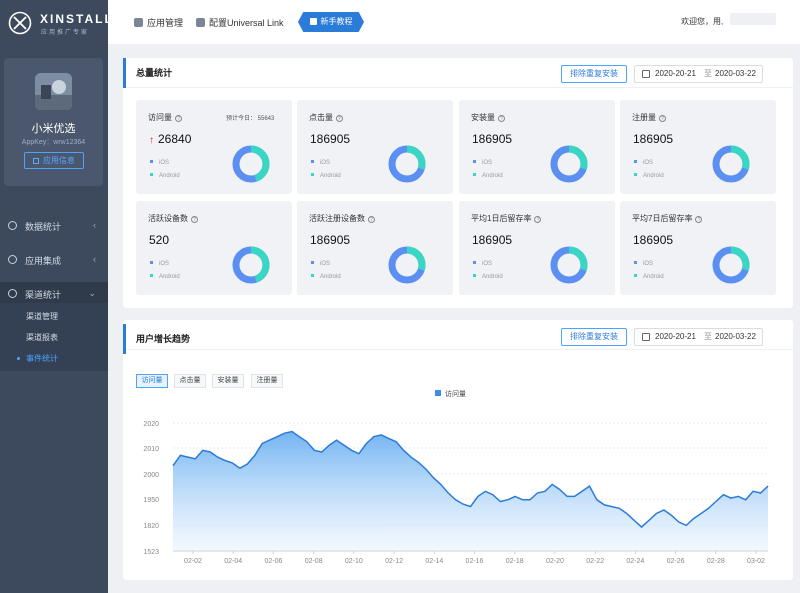  Describe the element at coordinates (342, 218) in the screenshot. I see `stat-label: 活跃注册设备数?` at that location.